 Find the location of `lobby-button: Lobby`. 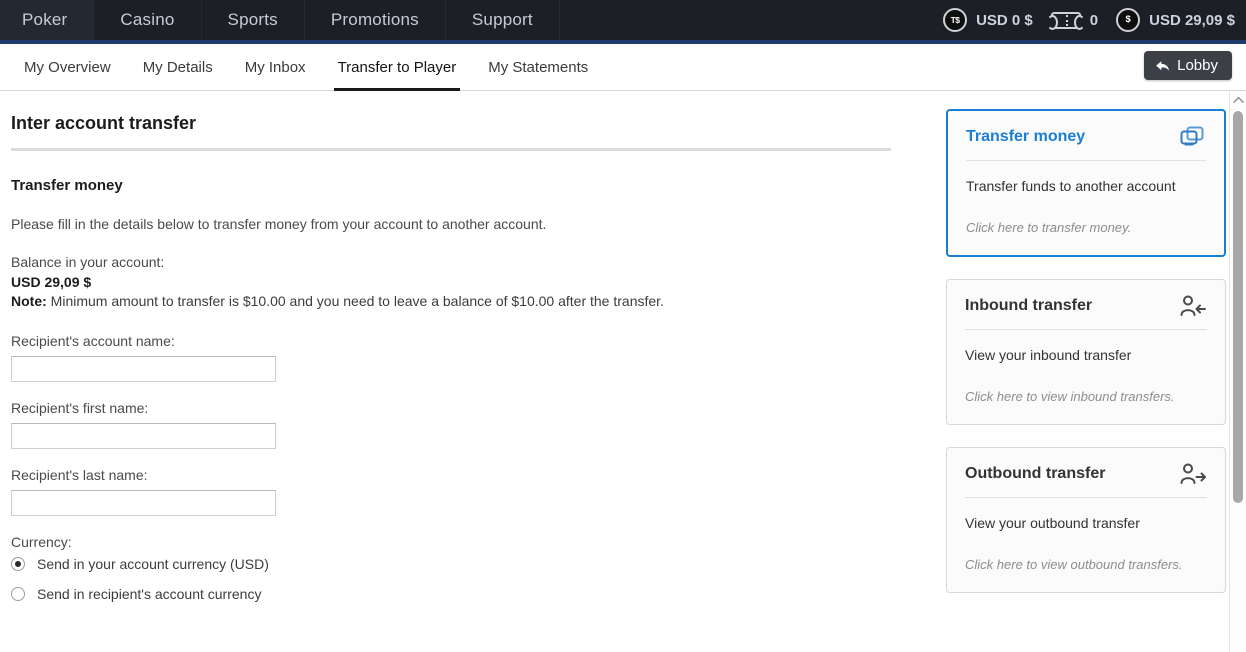

lobby-button: Lobby is located at coordinates (1188, 65).